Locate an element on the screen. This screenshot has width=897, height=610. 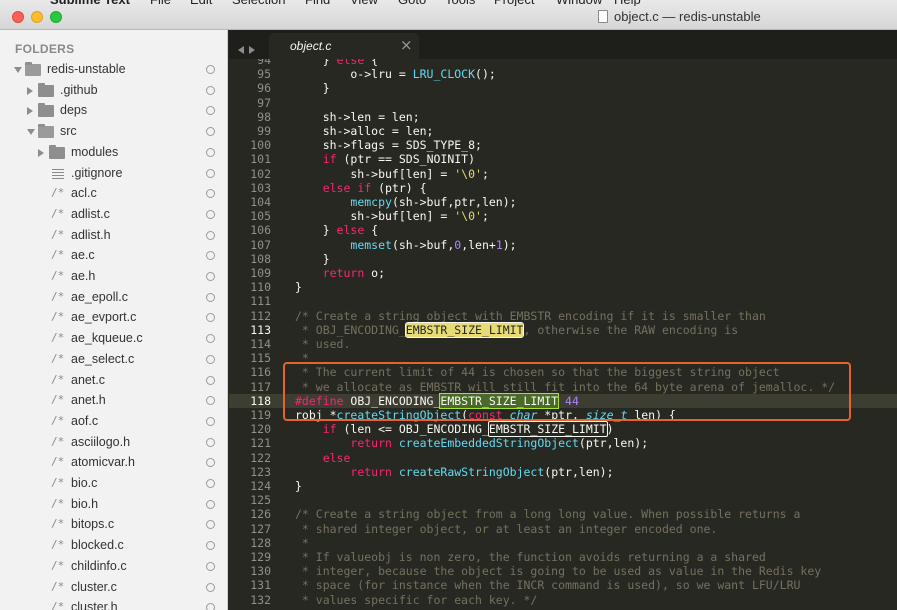
sidebar-item-asciilogo-h: /* asciilogo.h is located at coordinates (113, 443).